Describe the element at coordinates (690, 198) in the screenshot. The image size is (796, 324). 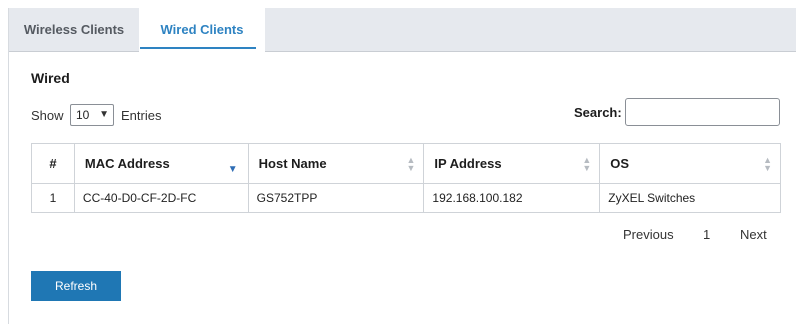
I see `cell-os: ZyXEL Switches` at that location.